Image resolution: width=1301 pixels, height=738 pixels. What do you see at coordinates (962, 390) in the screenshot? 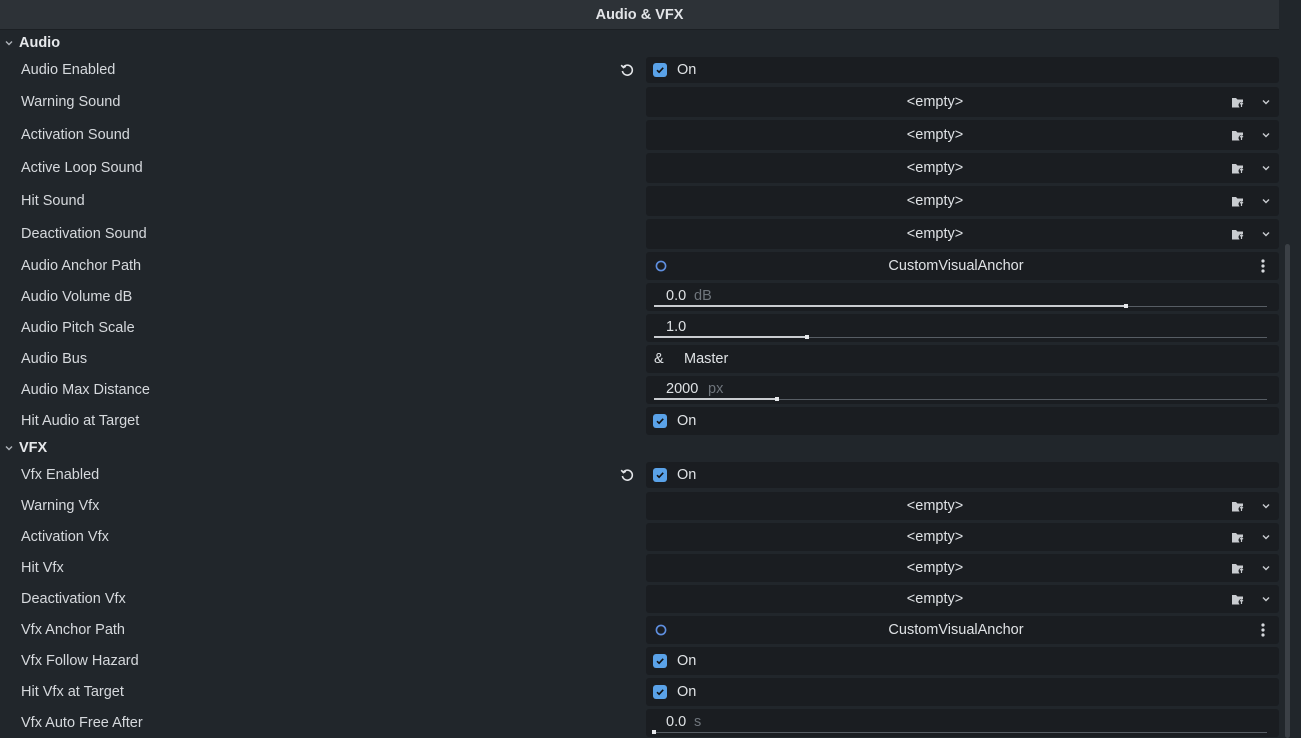
I see `number-slider: 2000 px` at bounding box center [962, 390].